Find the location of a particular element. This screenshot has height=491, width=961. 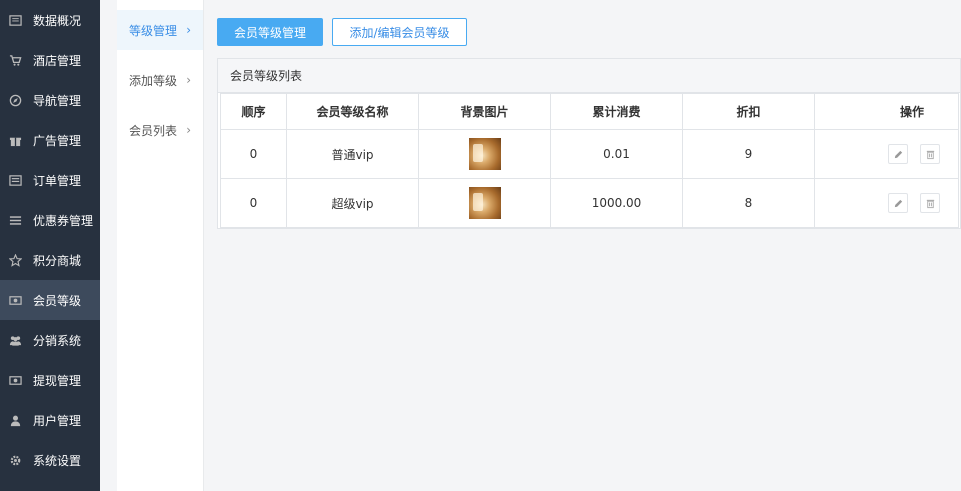

sidebar-item-label: 订单管理 is located at coordinates (57, 180).